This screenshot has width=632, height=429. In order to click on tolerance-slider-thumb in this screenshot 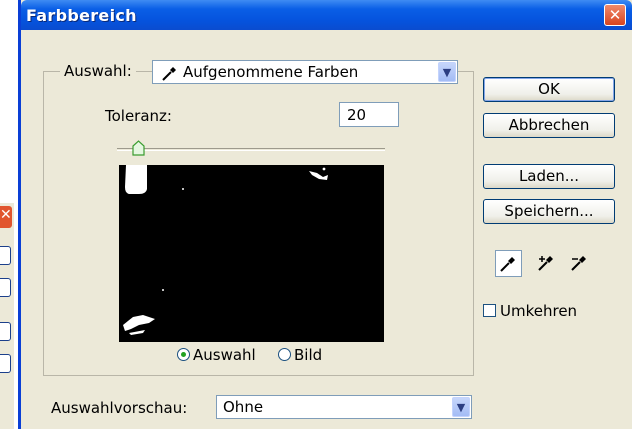, I will do `click(138, 148)`.